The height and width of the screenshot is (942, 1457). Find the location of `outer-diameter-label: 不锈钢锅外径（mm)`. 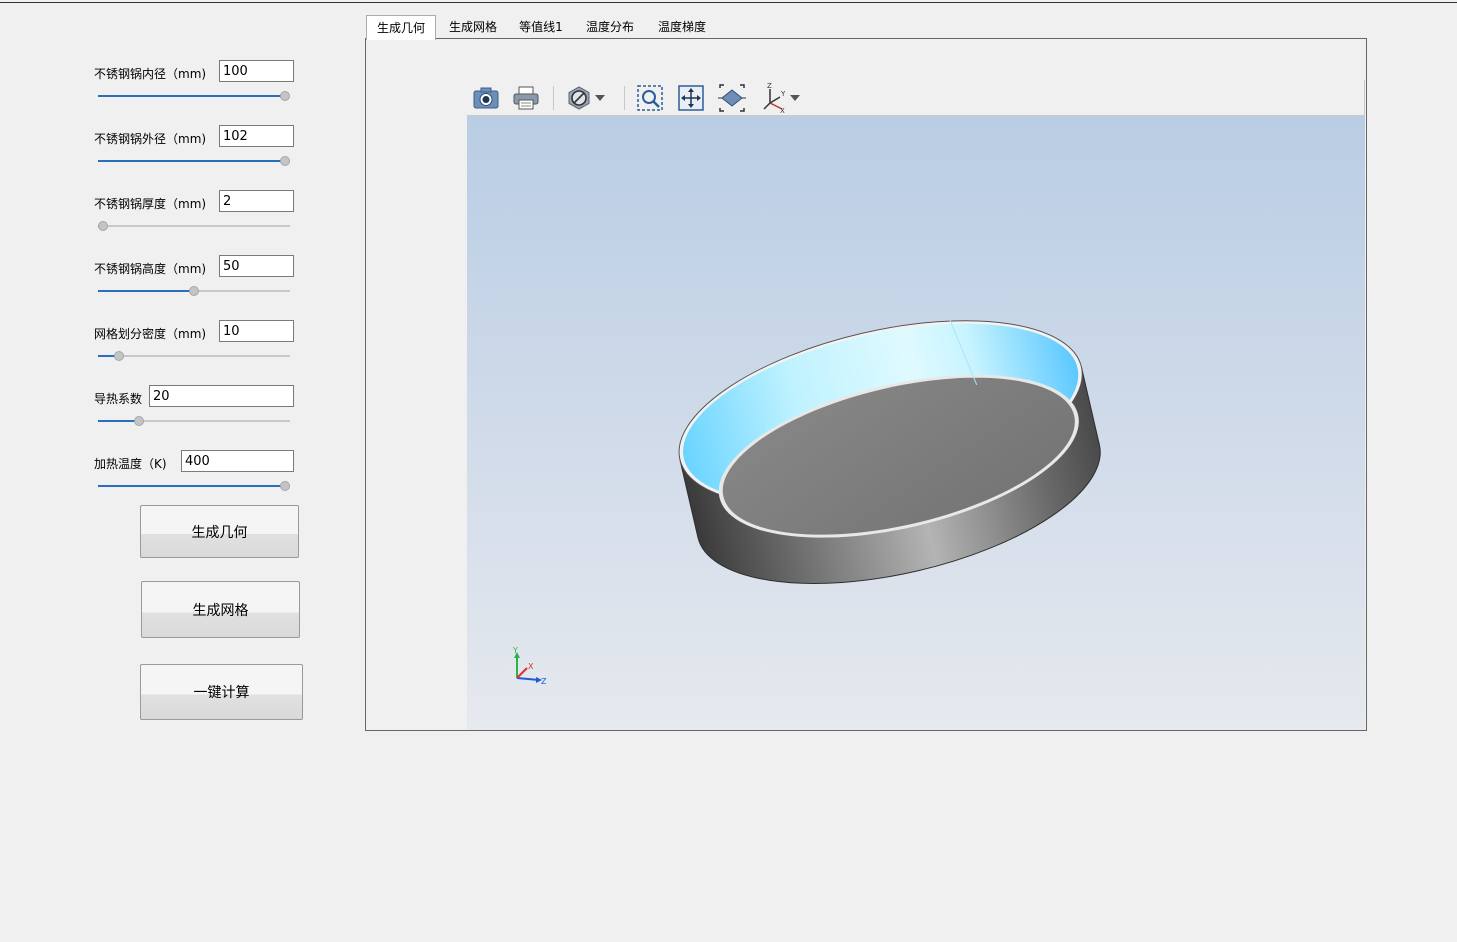

outer-diameter-label: 不锈钢锅外径（mm) is located at coordinates (150, 139).